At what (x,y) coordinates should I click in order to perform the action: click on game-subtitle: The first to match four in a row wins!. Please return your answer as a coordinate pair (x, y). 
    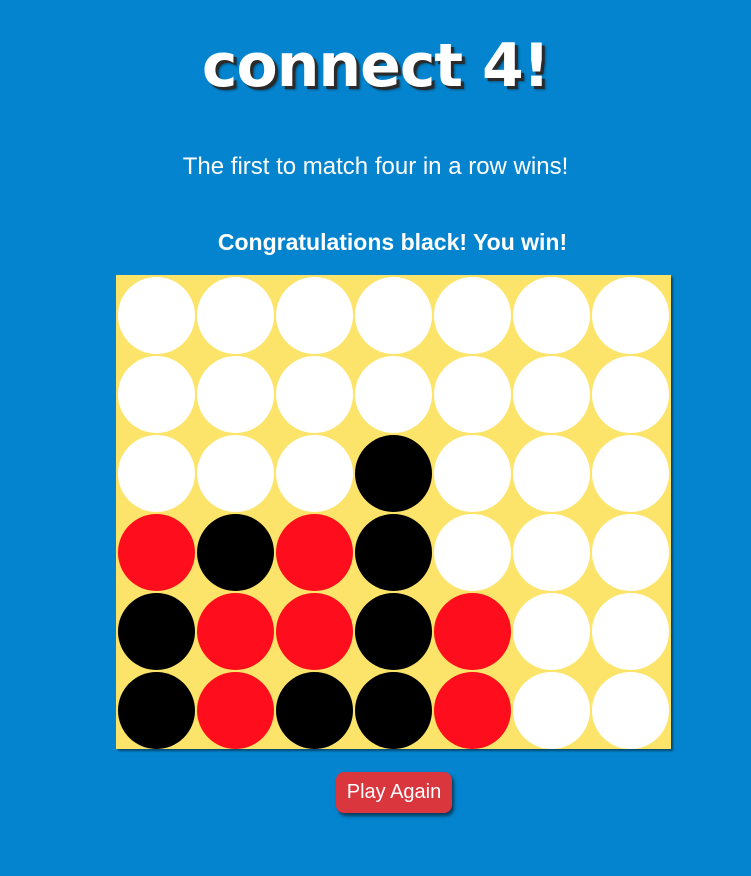
    Looking at the image, I should click on (375, 166).